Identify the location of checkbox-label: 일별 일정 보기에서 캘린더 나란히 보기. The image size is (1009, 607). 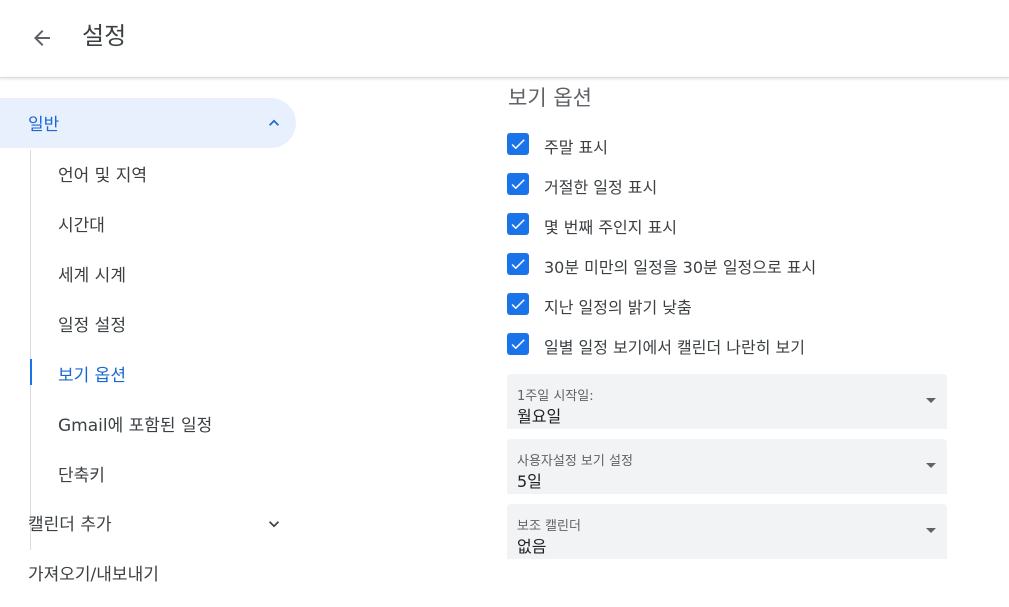
(674, 347).